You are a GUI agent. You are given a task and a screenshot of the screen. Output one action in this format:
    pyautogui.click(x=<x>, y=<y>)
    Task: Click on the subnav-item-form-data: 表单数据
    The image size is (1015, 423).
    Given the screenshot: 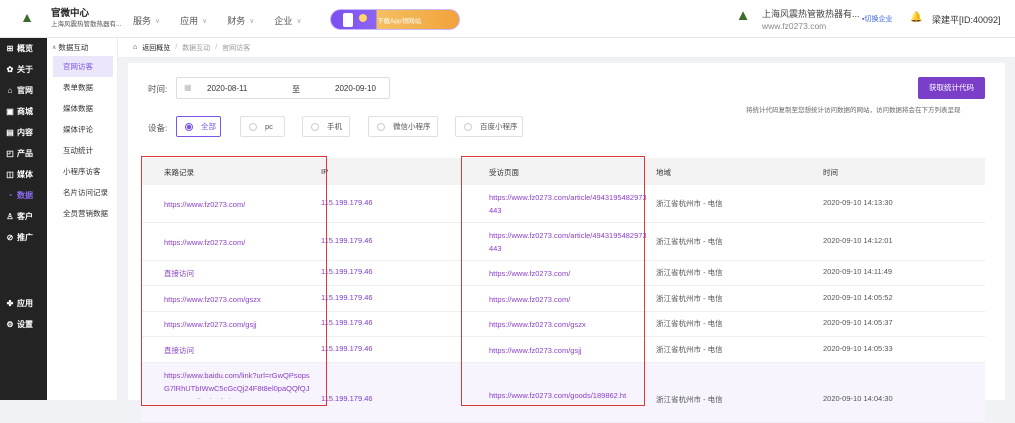 What is the action you would take?
    pyautogui.click(x=82, y=87)
    